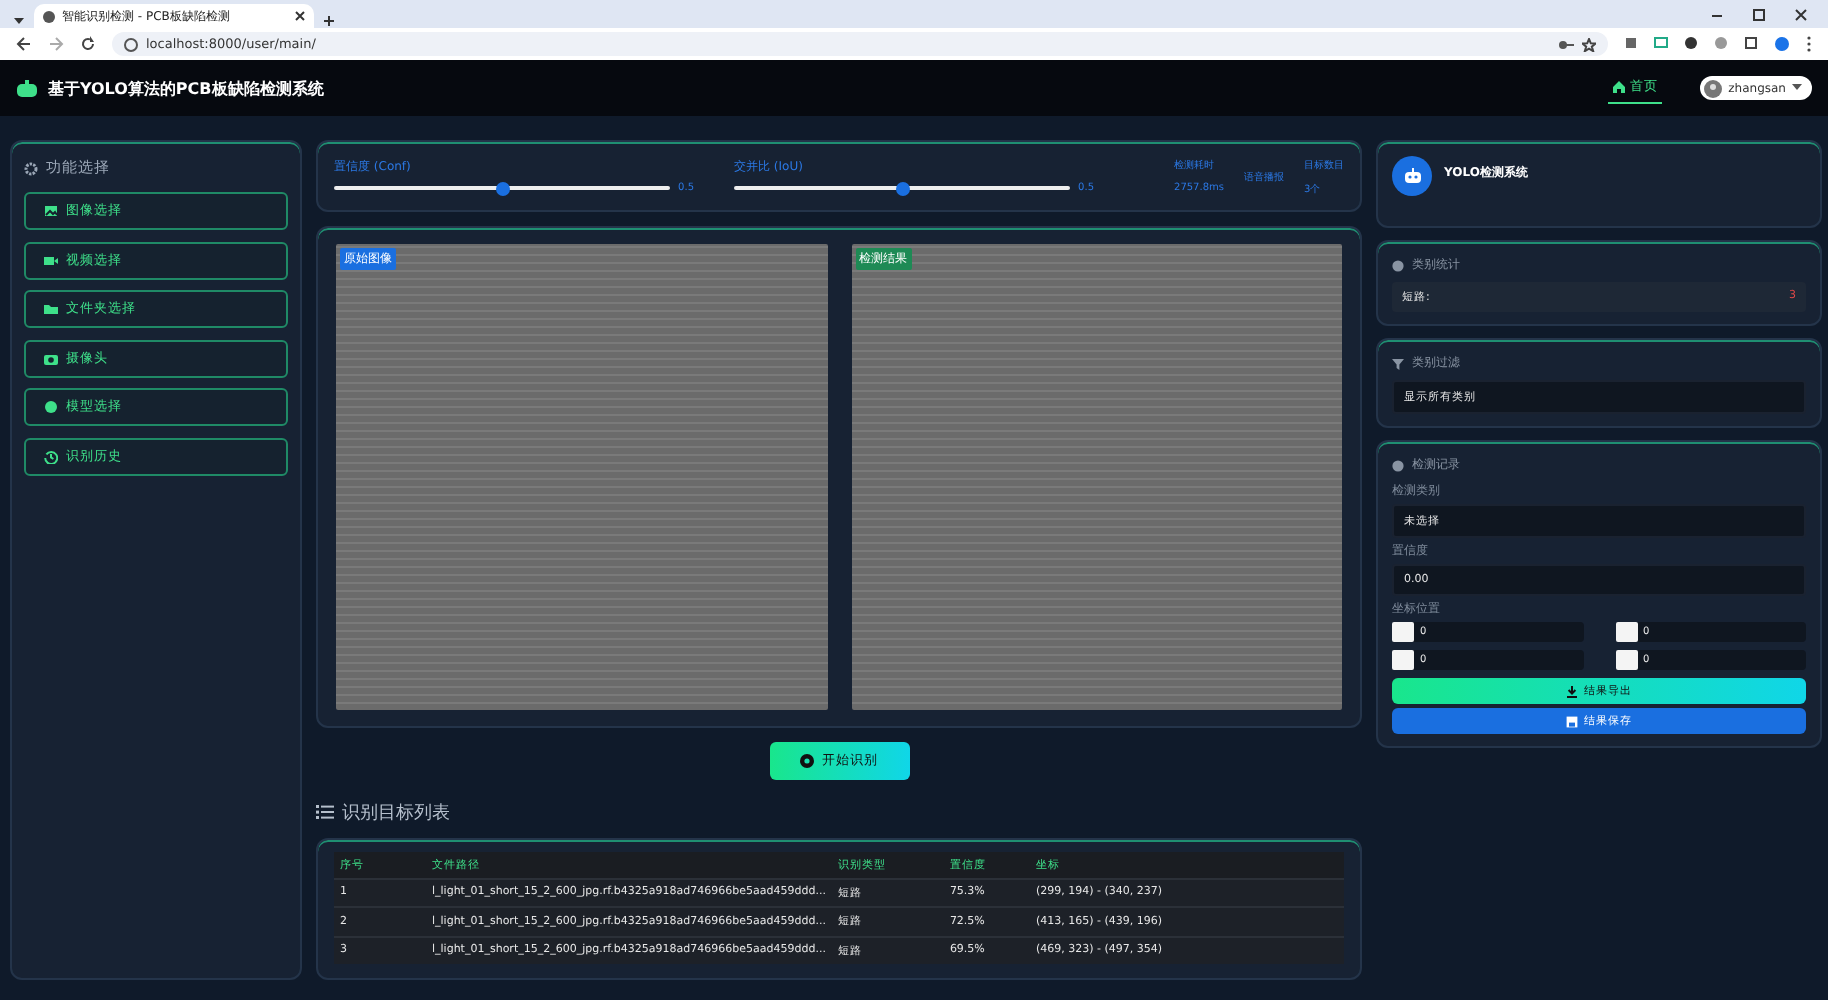 The height and width of the screenshot is (1000, 1828). What do you see at coordinates (1572, 691) in the screenshot?
I see `download-icon` at bounding box center [1572, 691].